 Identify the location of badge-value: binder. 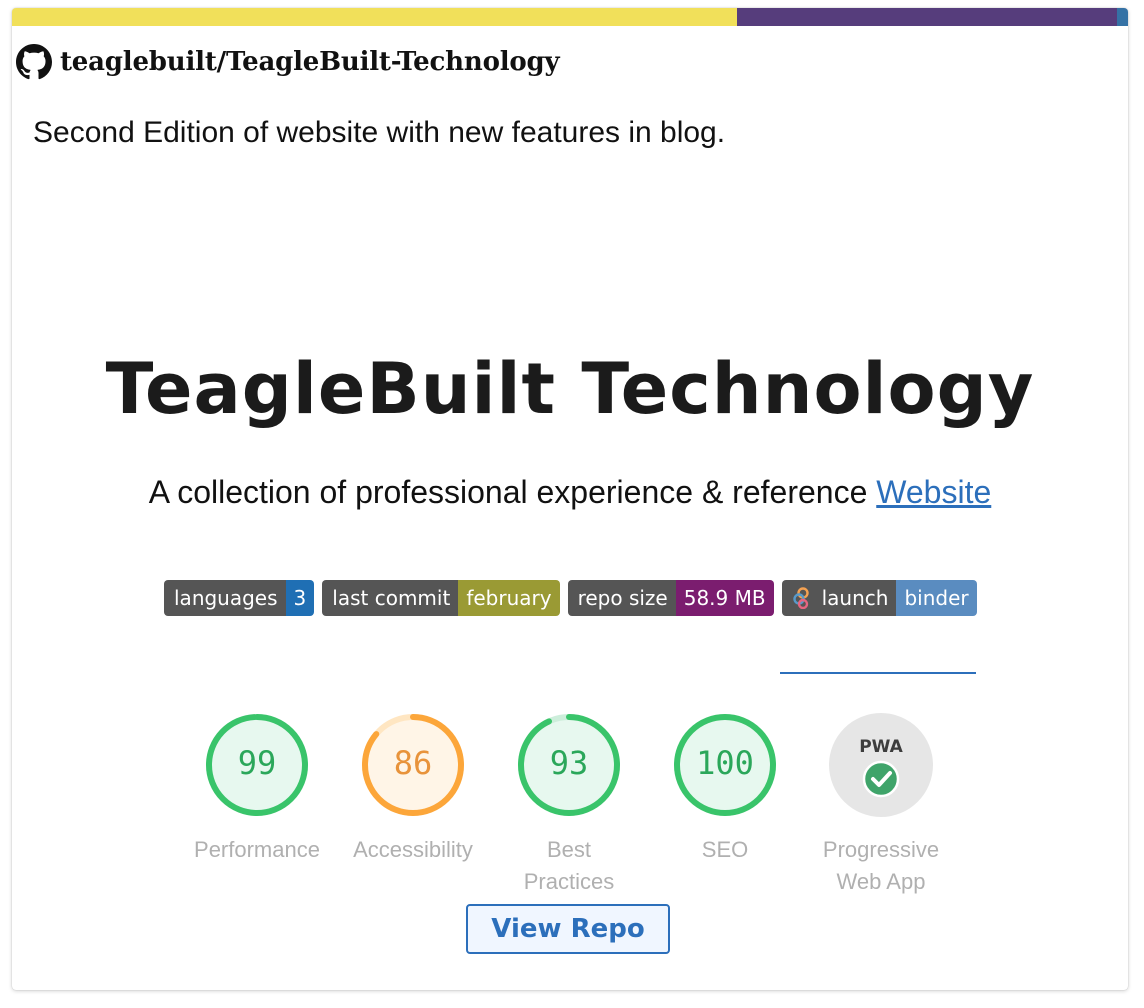
(936, 598).